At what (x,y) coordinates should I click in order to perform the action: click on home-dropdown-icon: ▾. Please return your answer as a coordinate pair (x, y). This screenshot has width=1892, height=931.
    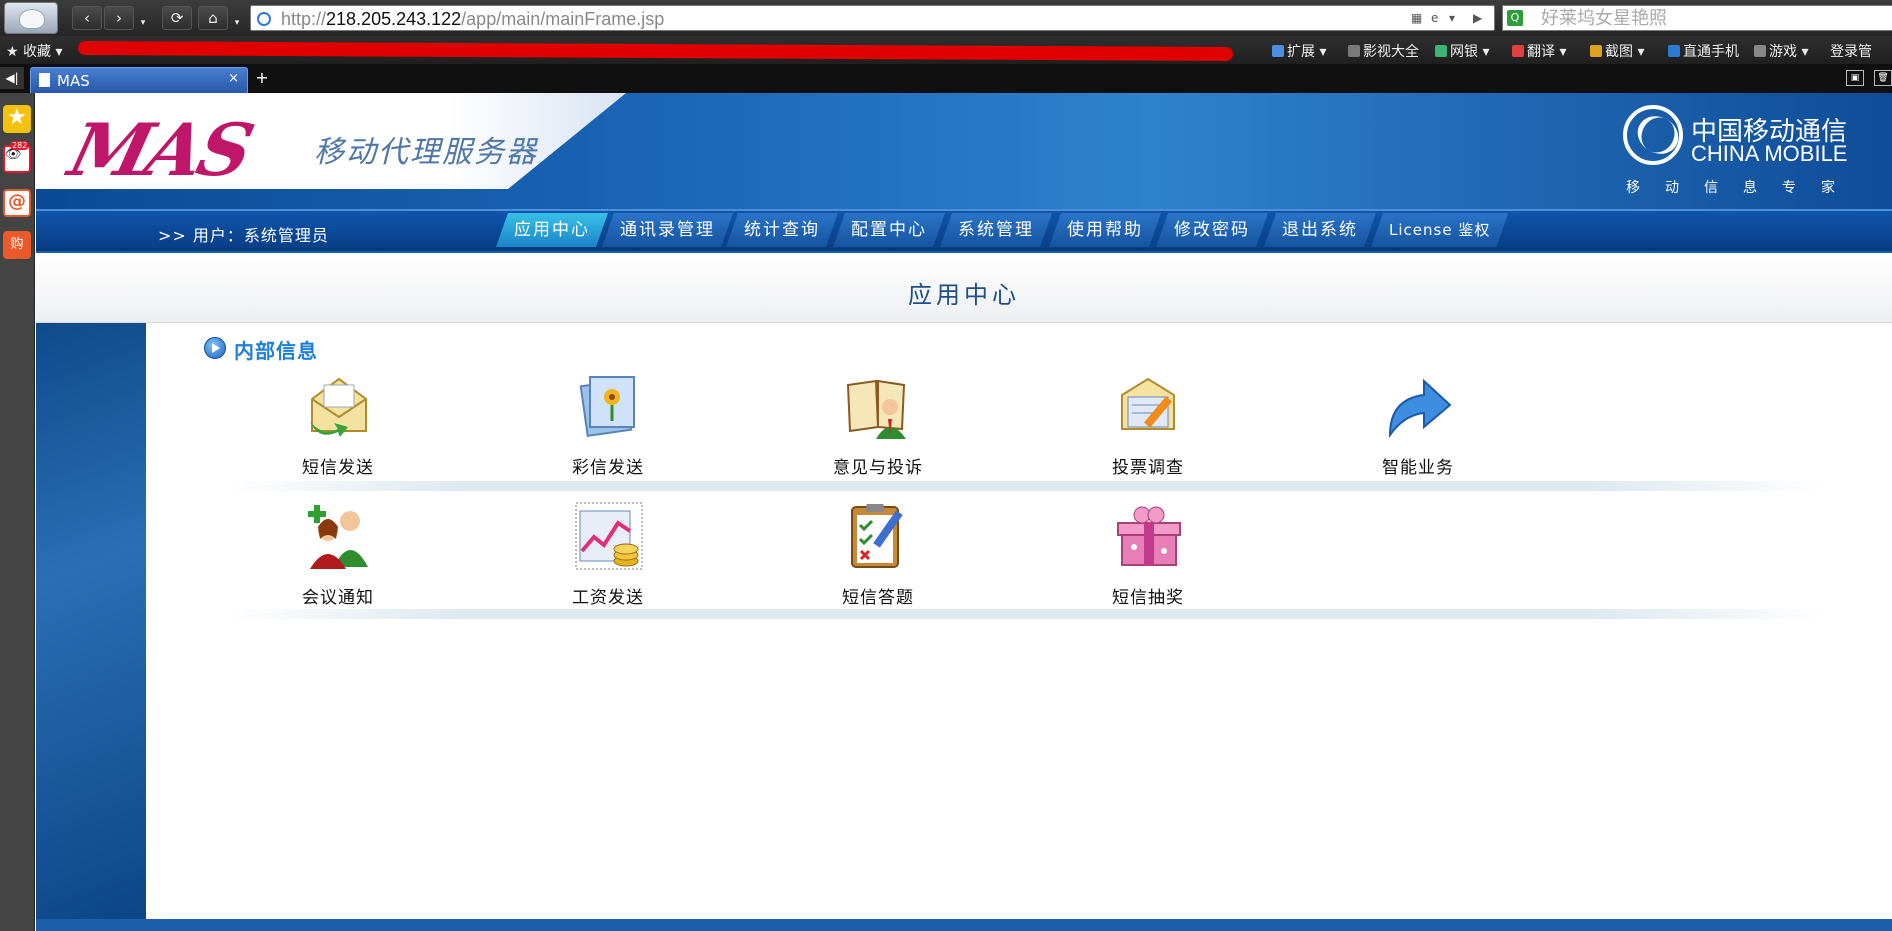
    Looking at the image, I should click on (237, 23).